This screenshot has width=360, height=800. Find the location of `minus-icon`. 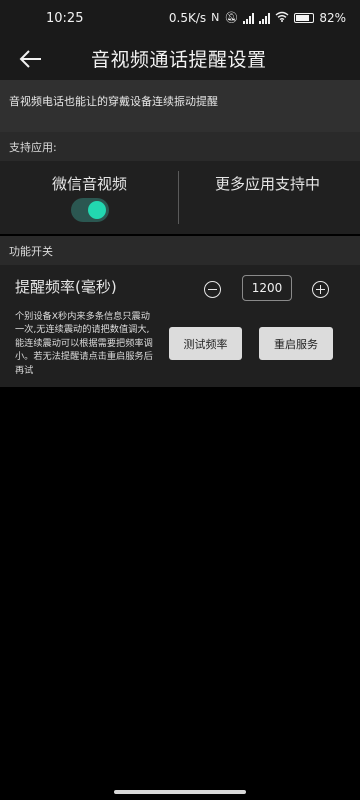

minus-icon is located at coordinates (212, 289).